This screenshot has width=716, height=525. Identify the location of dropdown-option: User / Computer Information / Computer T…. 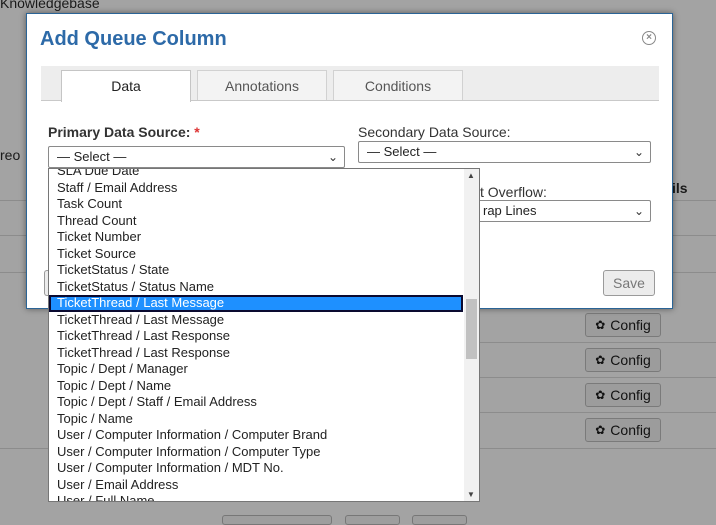
(256, 452).